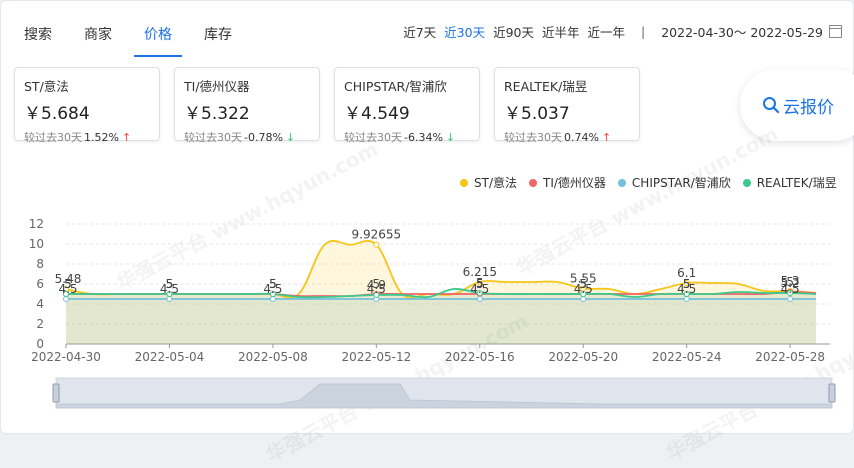 This screenshot has height=468, width=854. Describe the element at coordinates (480, 357) in the screenshot. I see `x-tick-label: 2022-05-16` at that location.